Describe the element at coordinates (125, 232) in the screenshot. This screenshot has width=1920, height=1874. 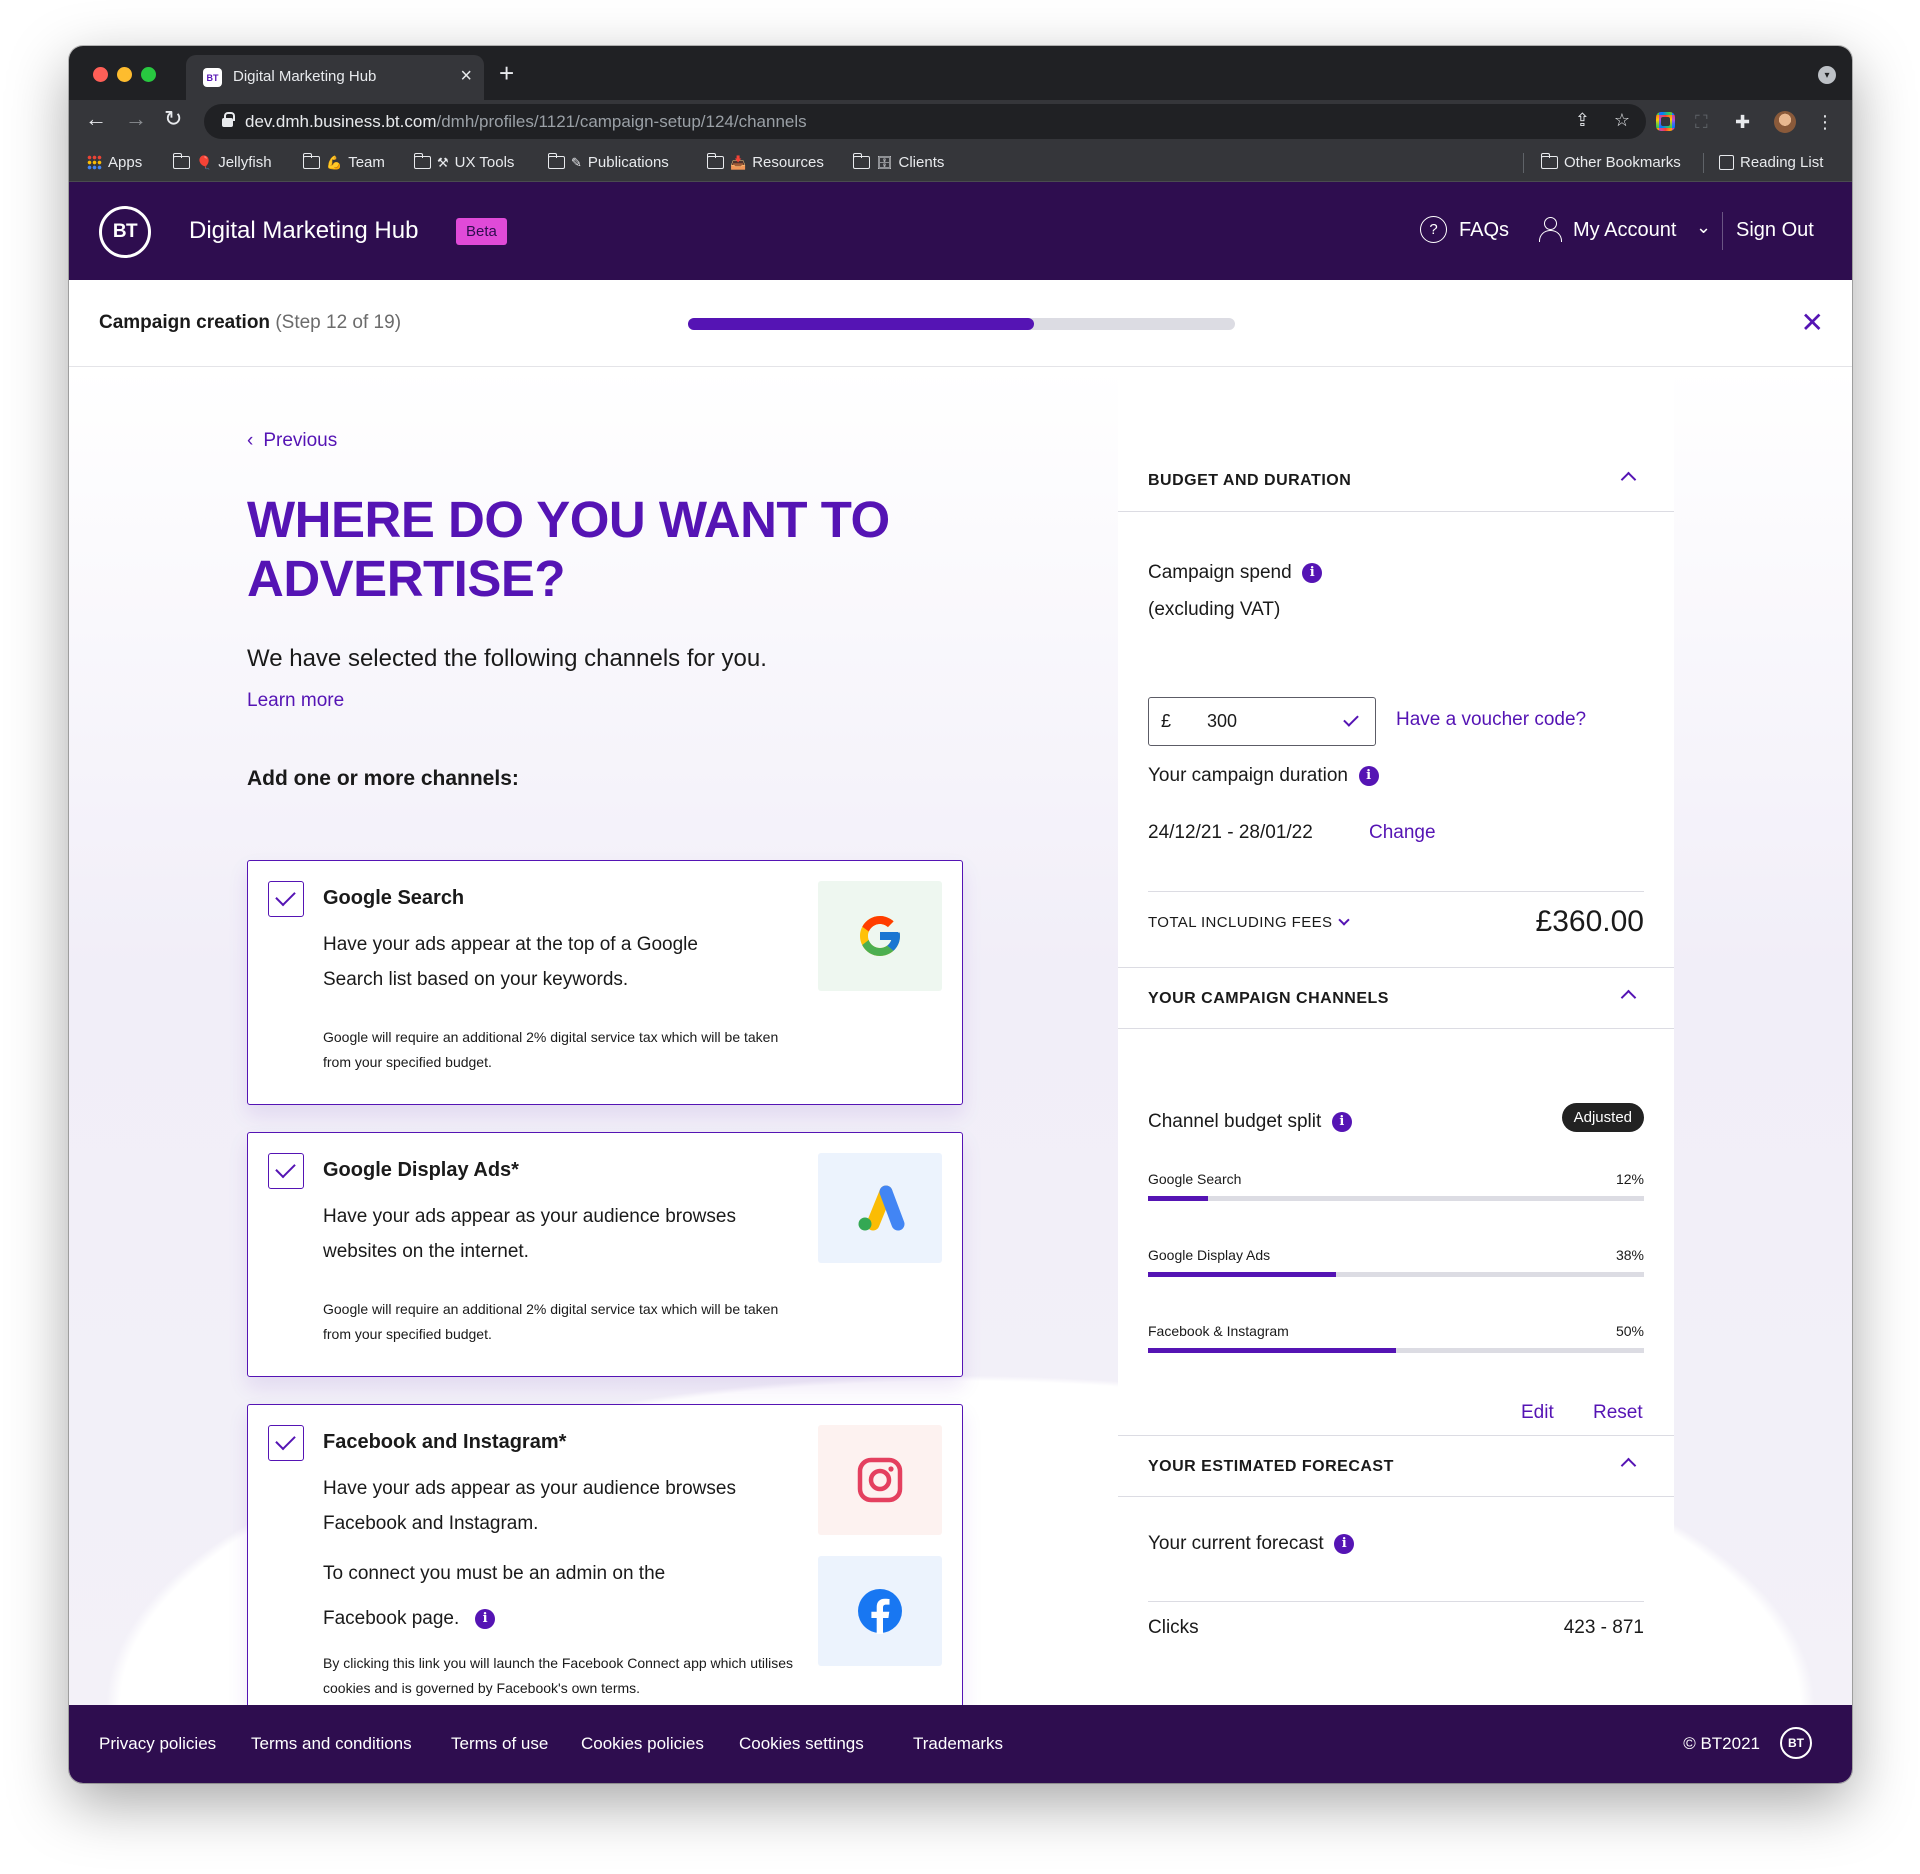
I see `bt-logo: BT` at that location.